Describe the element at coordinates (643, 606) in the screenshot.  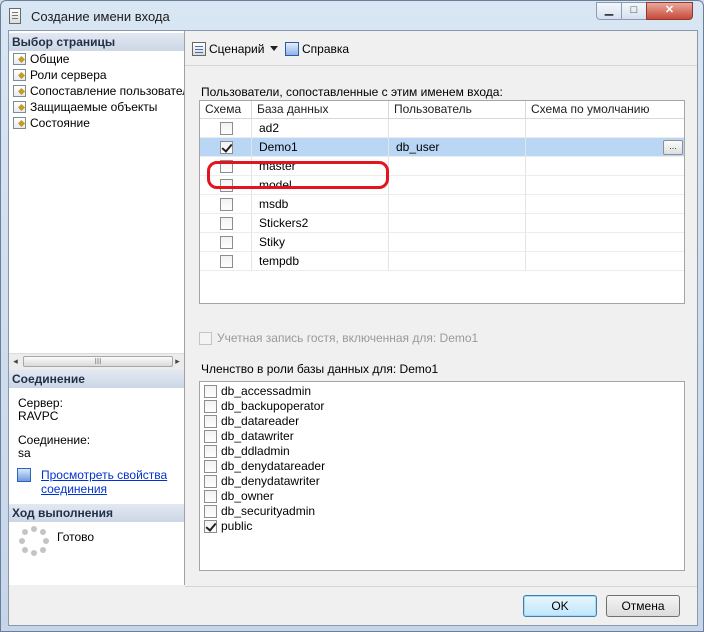
I see `cancel-button: Отмена` at that location.